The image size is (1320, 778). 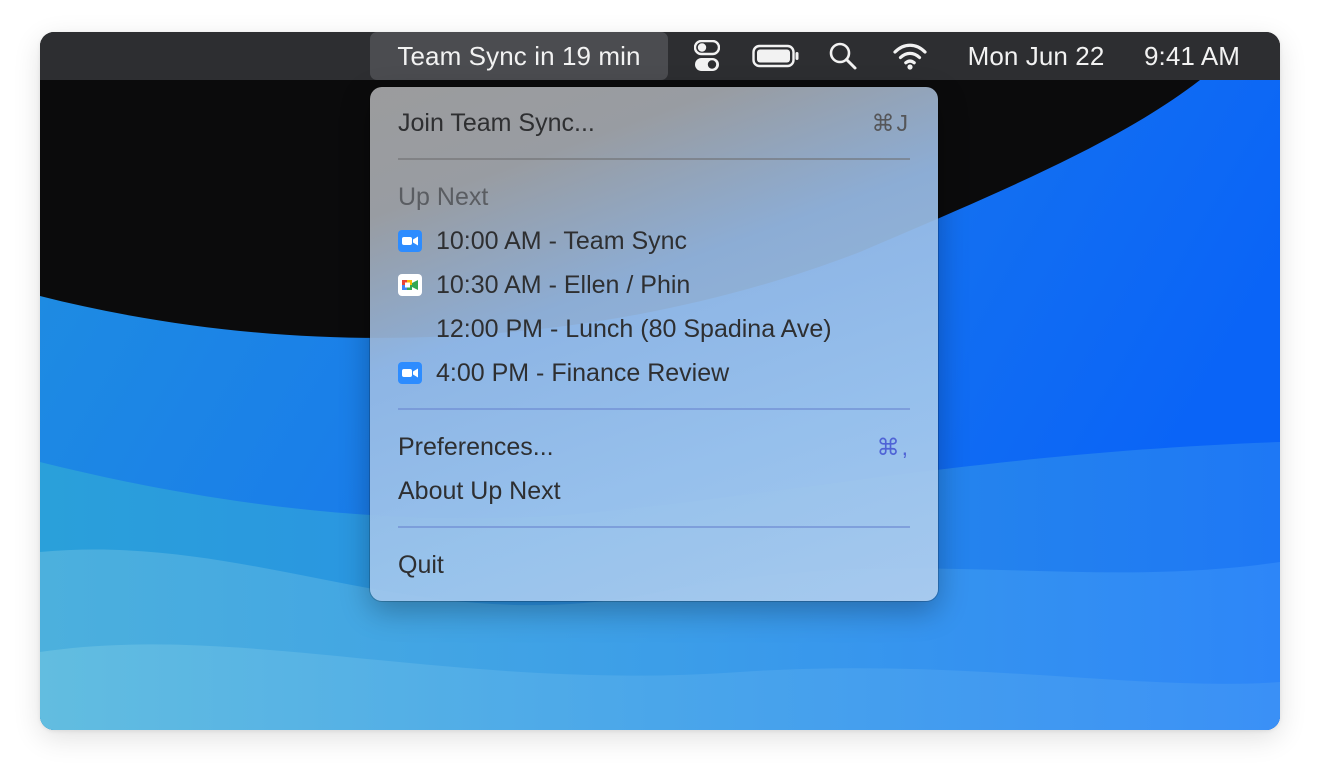 What do you see at coordinates (910, 56) in the screenshot?
I see `wifi-icon` at bounding box center [910, 56].